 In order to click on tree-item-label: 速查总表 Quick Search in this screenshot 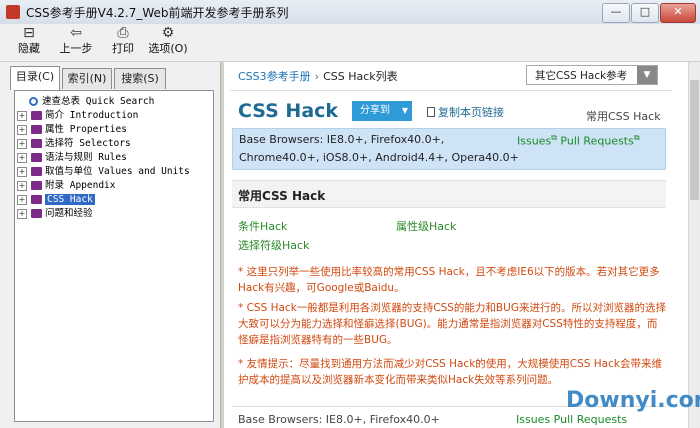, I will do `click(98, 101)`.